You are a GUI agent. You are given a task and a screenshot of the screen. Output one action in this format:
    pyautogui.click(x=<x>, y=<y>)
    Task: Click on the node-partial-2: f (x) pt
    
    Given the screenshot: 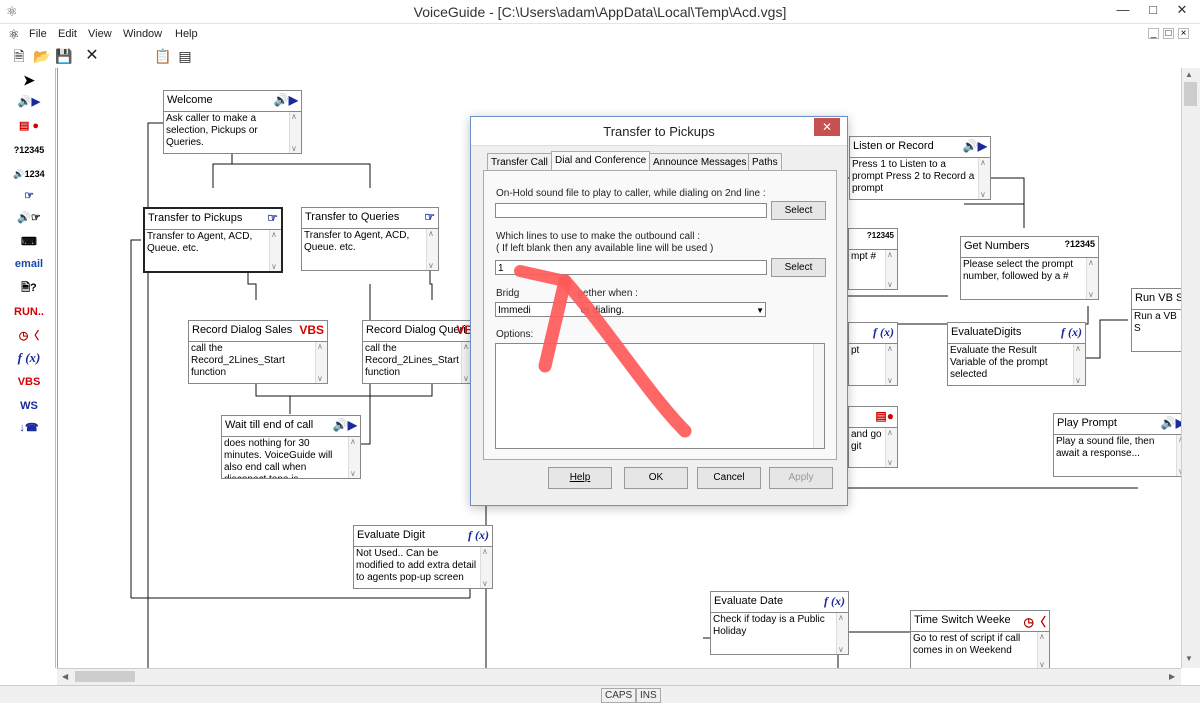 What is the action you would take?
    pyautogui.click(x=873, y=354)
    